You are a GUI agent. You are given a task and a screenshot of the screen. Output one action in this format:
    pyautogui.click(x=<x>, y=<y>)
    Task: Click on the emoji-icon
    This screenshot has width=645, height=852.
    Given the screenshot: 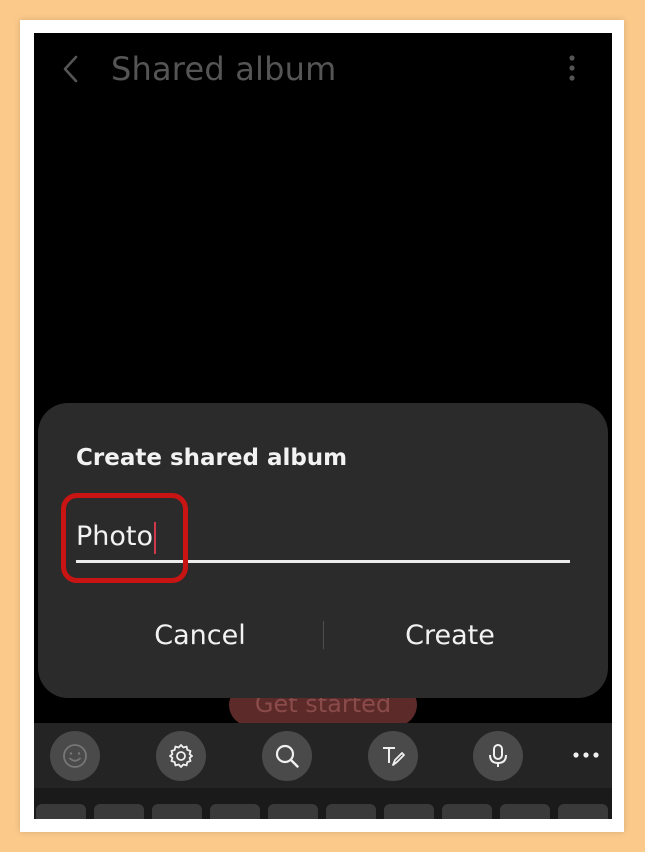 What is the action you would take?
    pyautogui.click(x=75, y=756)
    